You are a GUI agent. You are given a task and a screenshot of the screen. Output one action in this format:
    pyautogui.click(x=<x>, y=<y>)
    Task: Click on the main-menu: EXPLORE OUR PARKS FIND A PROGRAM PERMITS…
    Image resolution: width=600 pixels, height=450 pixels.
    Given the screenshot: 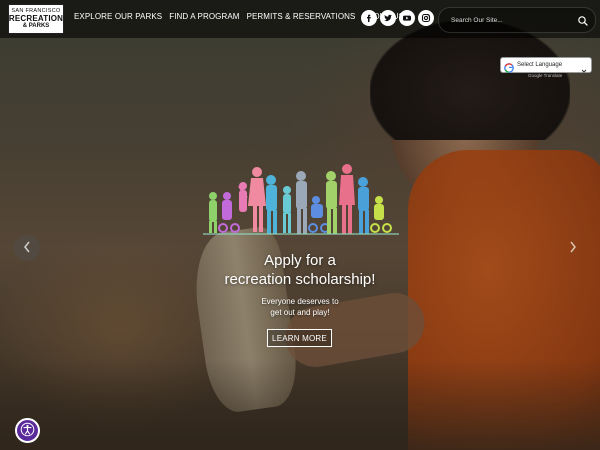 What is the action you would take?
    pyautogui.click(x=239, y=16)
    